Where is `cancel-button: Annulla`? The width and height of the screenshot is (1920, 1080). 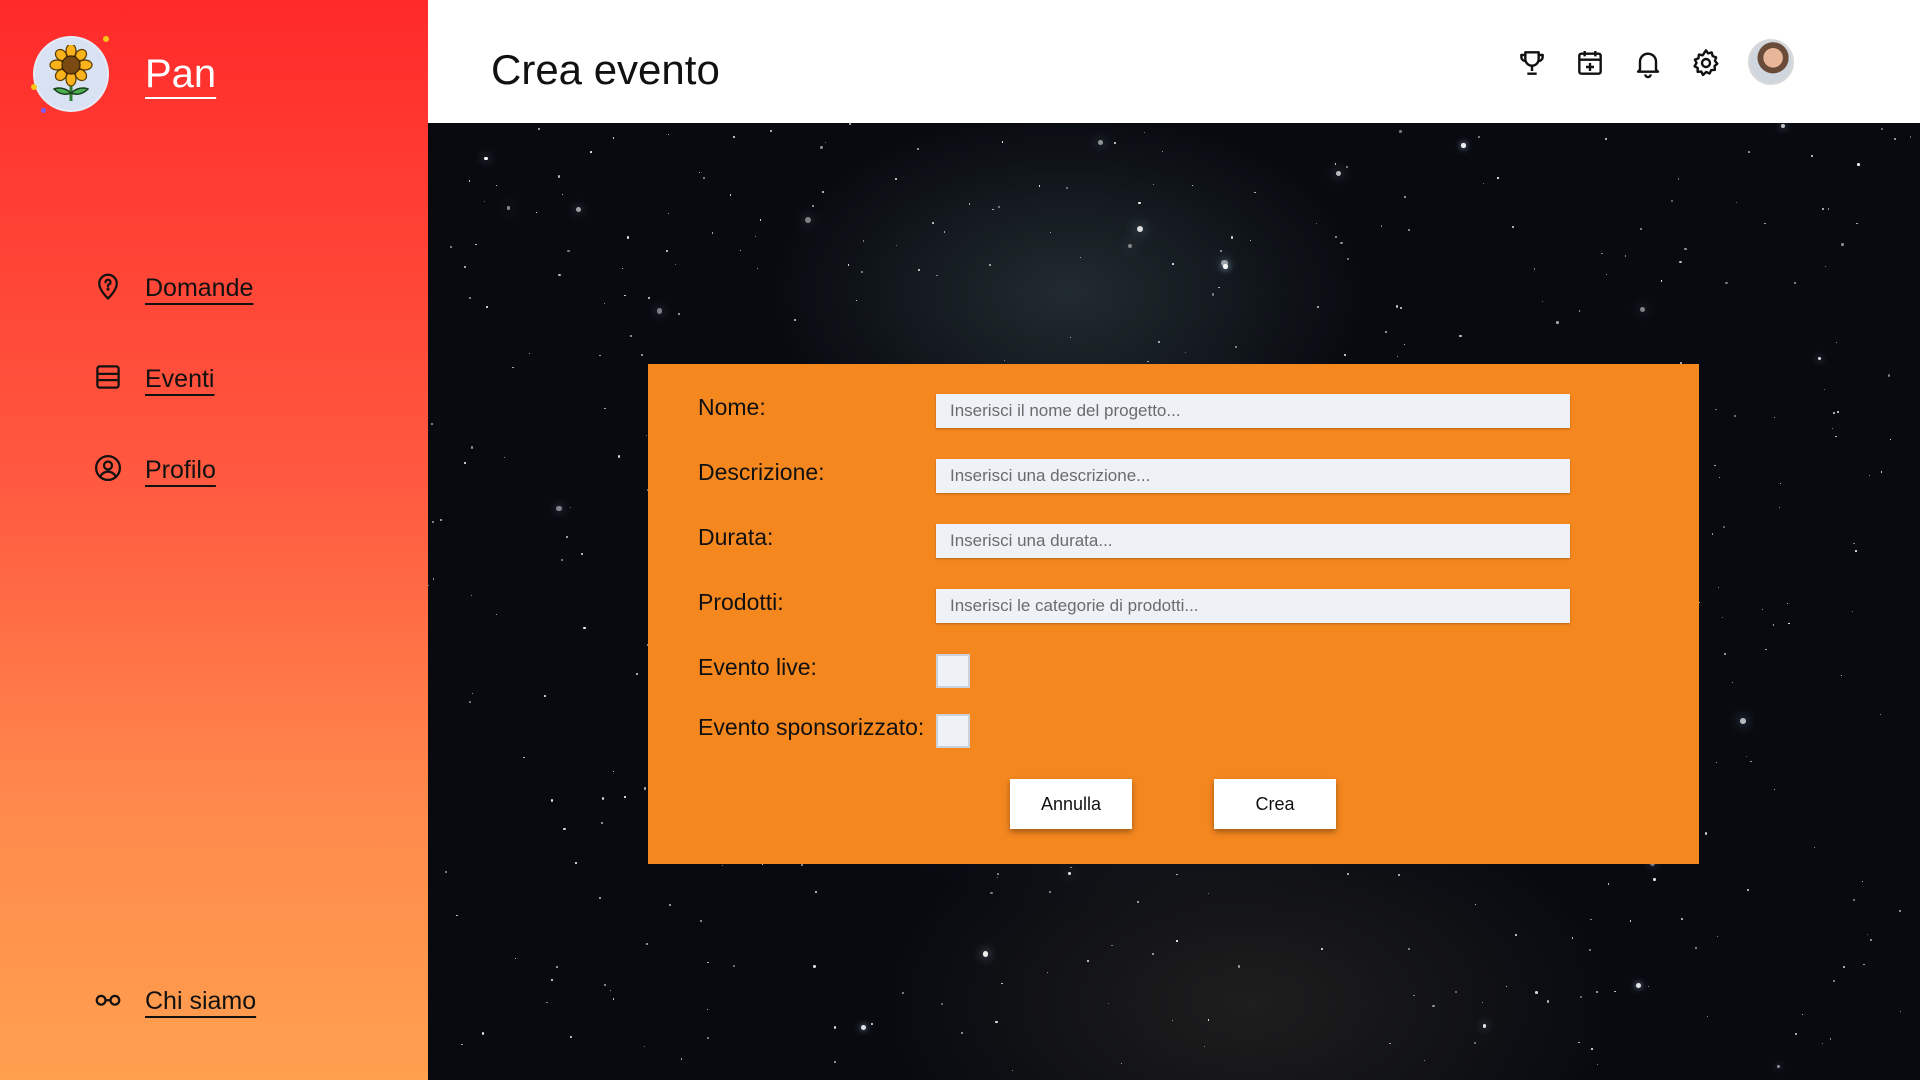 cancel-button: Annulla is located at coordinates (1071, 804).